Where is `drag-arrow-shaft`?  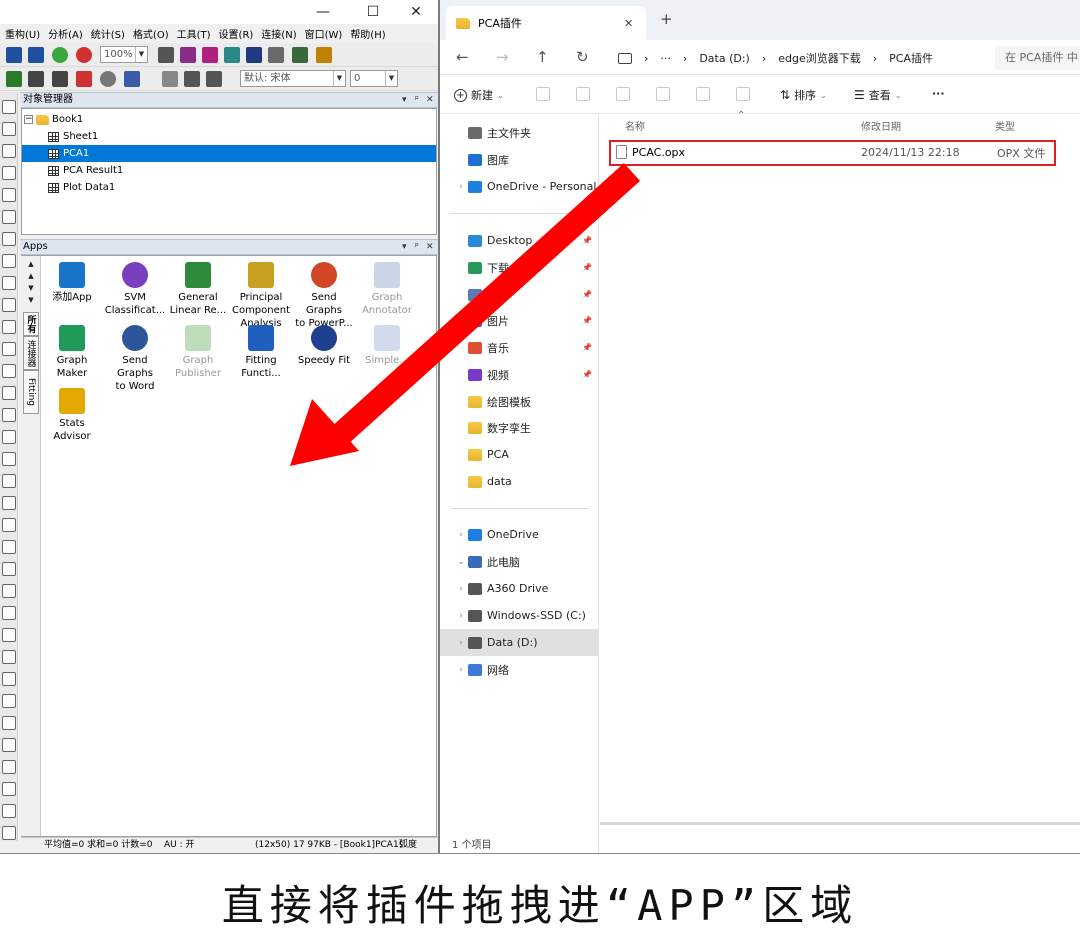
drag-arrow-shaft is located at coordinates (480, 309).